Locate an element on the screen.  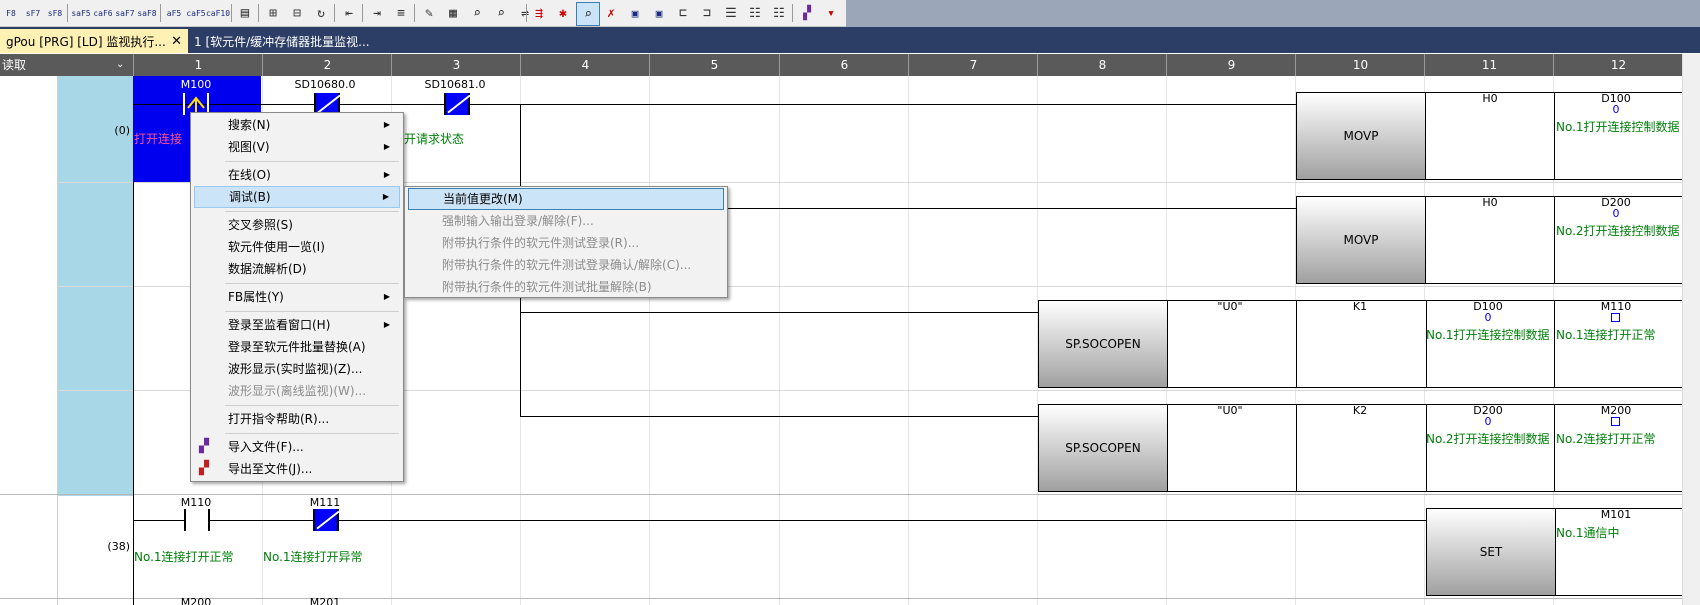
write-plc-icon: ⇥ is located at coordinates (377, 13).